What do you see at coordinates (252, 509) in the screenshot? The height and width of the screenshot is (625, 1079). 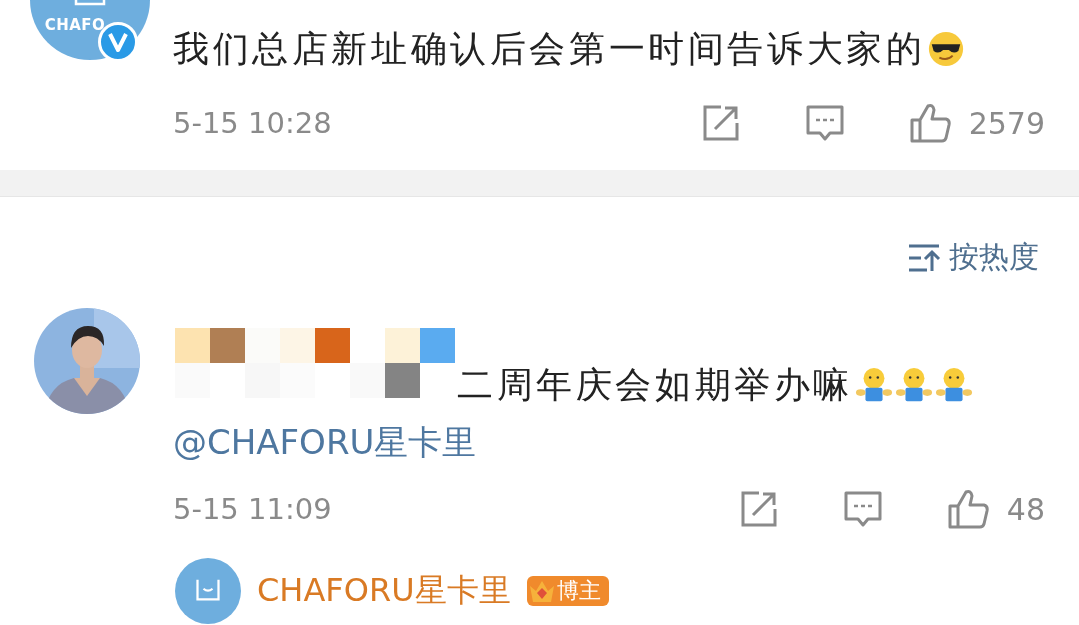 I see `timestamp: 5-15 11:09` at bounding box center [252, 509].